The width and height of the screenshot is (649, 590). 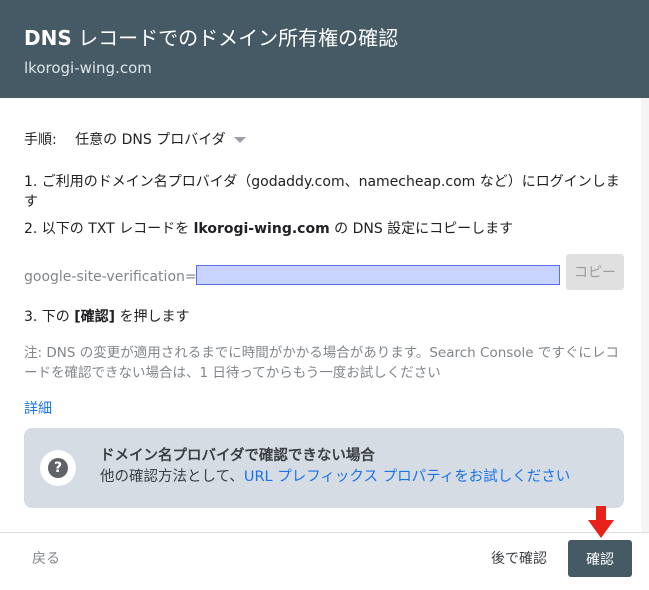 I want to click on steps-label: 手順:, so click(x=40, y=140).